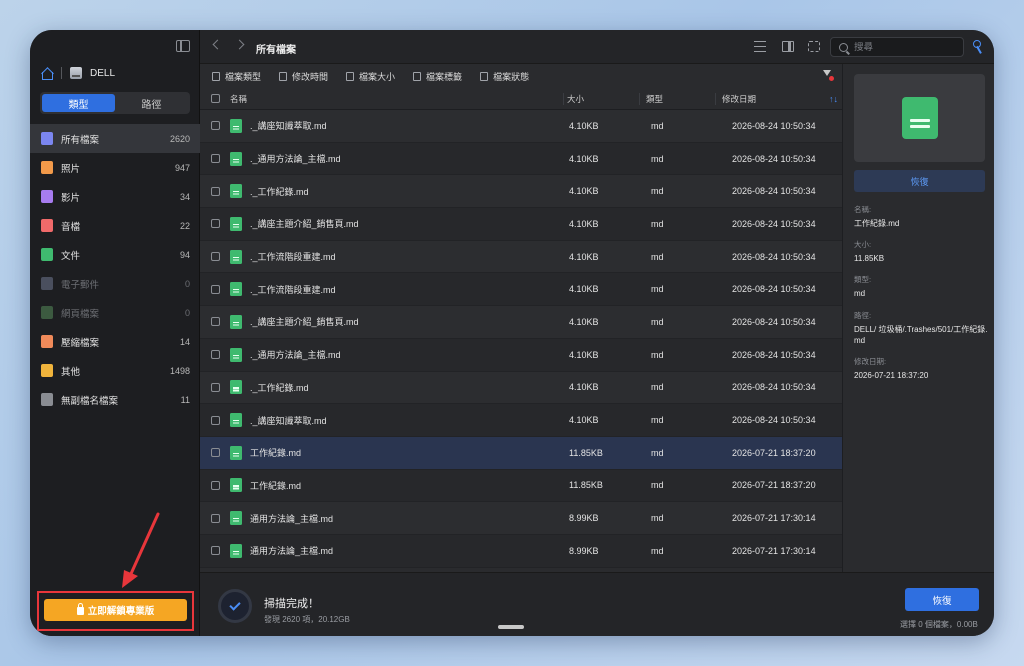  Describe the element at coordinates (288, 126) in the screenshot. I see `file-name: ._講座知識萃取.md` at that location.